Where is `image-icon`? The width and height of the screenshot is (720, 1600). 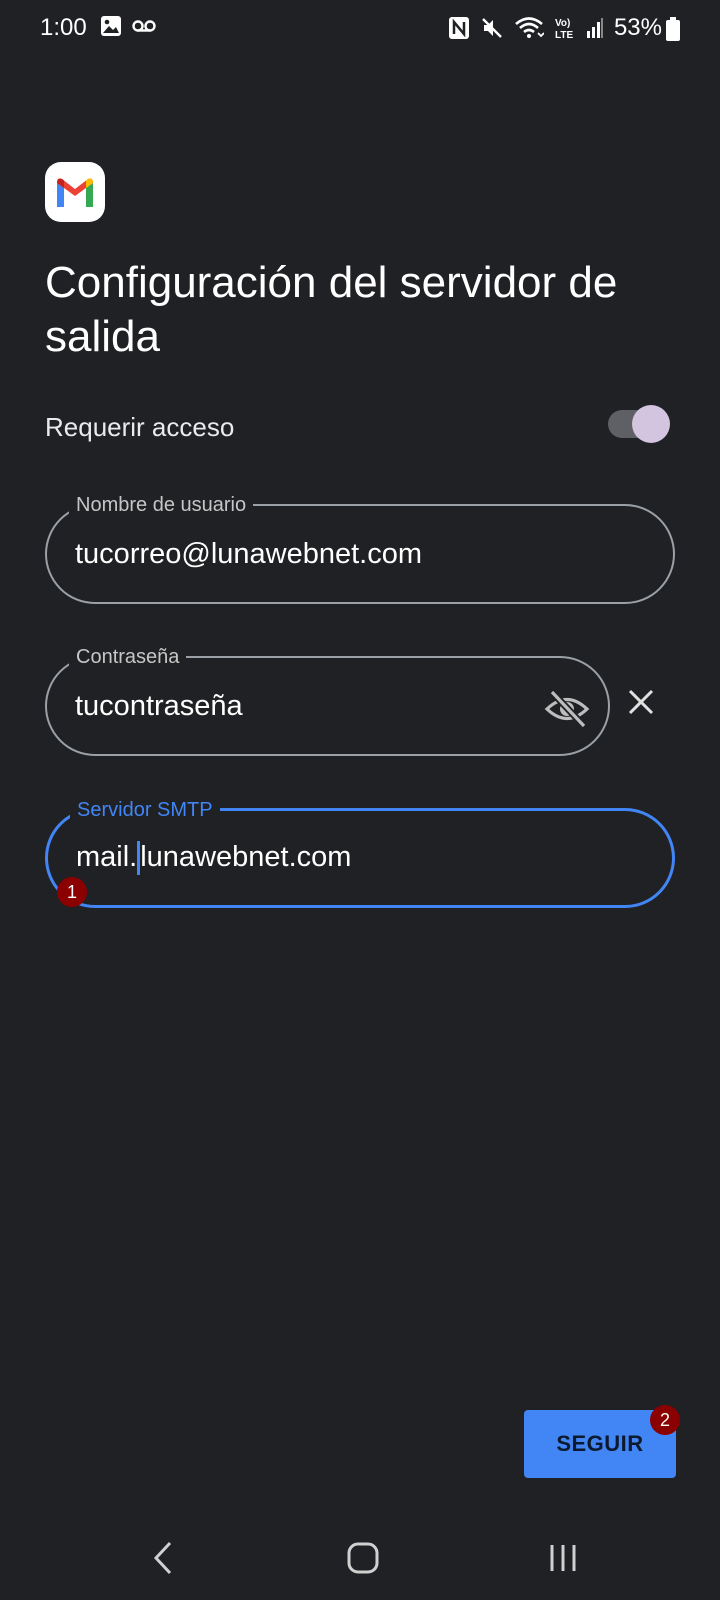 image-icon is located at coordinates (111, 26).